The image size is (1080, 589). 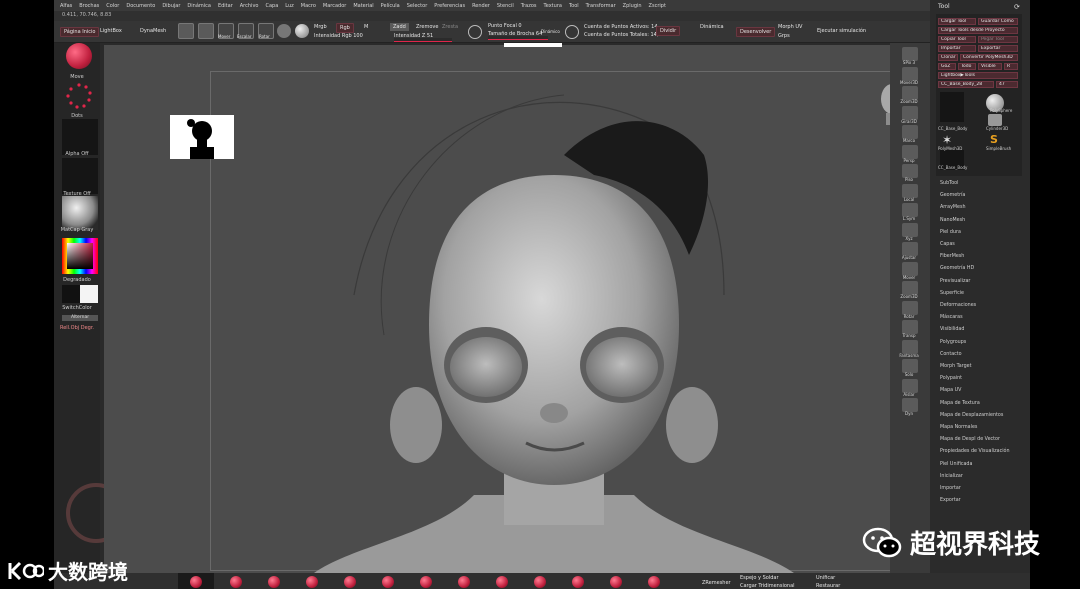 What do you see at coordinates (388, 582) in the screenshot?
I see `brush-slot-6-icon` at bounding box center [388, 582].